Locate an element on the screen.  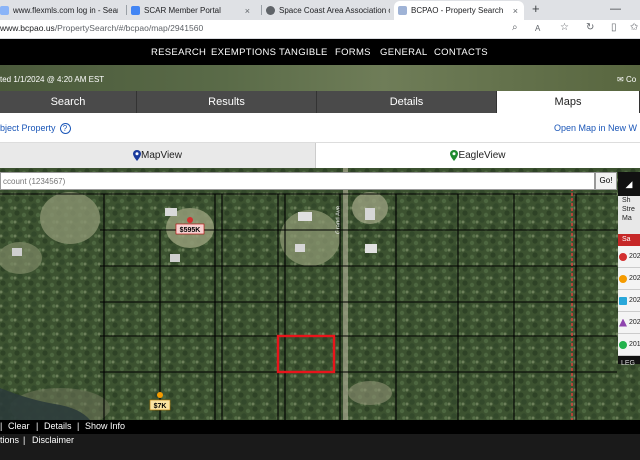
legend-footer: LEG is located at coordinates (629, 364).